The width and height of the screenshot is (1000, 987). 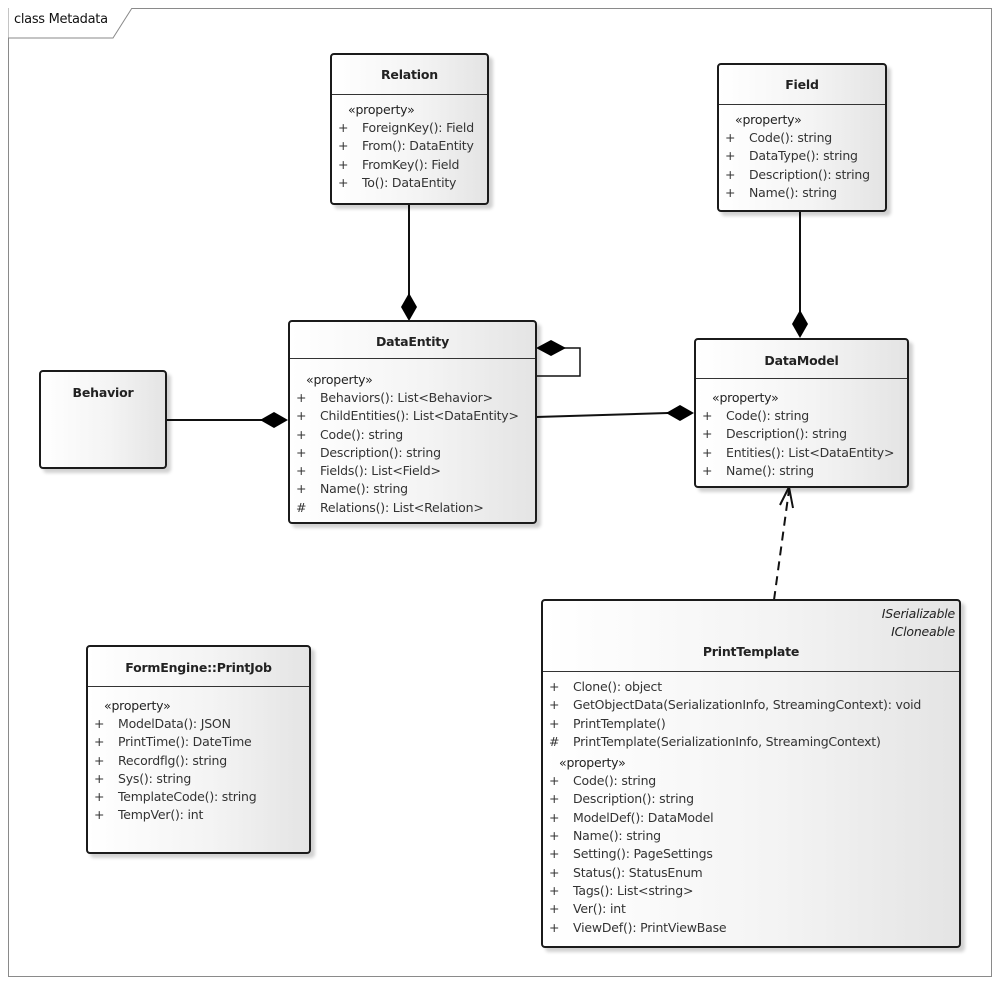 I want to click on class-name: Behavior, so click(x=103, y=392).